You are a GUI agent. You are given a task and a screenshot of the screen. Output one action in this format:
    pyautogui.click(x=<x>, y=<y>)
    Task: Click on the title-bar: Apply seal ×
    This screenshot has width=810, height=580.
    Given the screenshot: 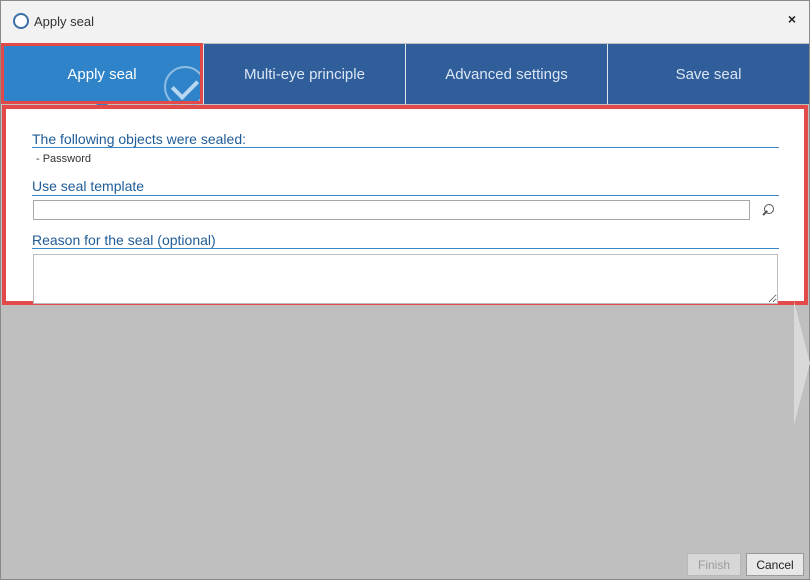 What is the action you would take?
    pyautogui.click(x=405, y=22)
    